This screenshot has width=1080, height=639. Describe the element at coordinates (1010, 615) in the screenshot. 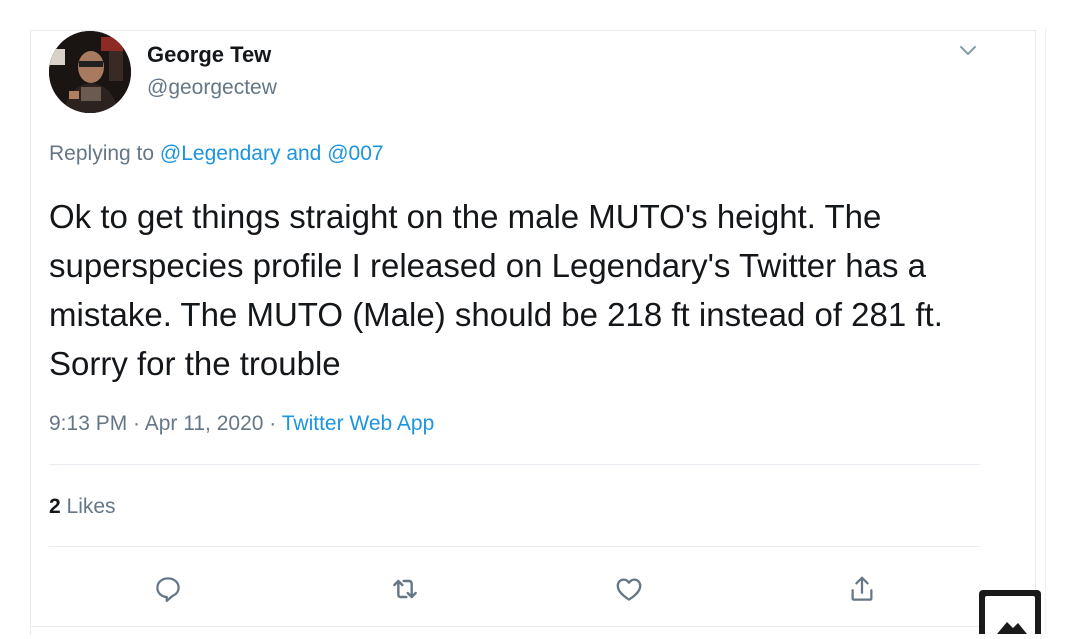

I see `image-icon-frame` at that location.